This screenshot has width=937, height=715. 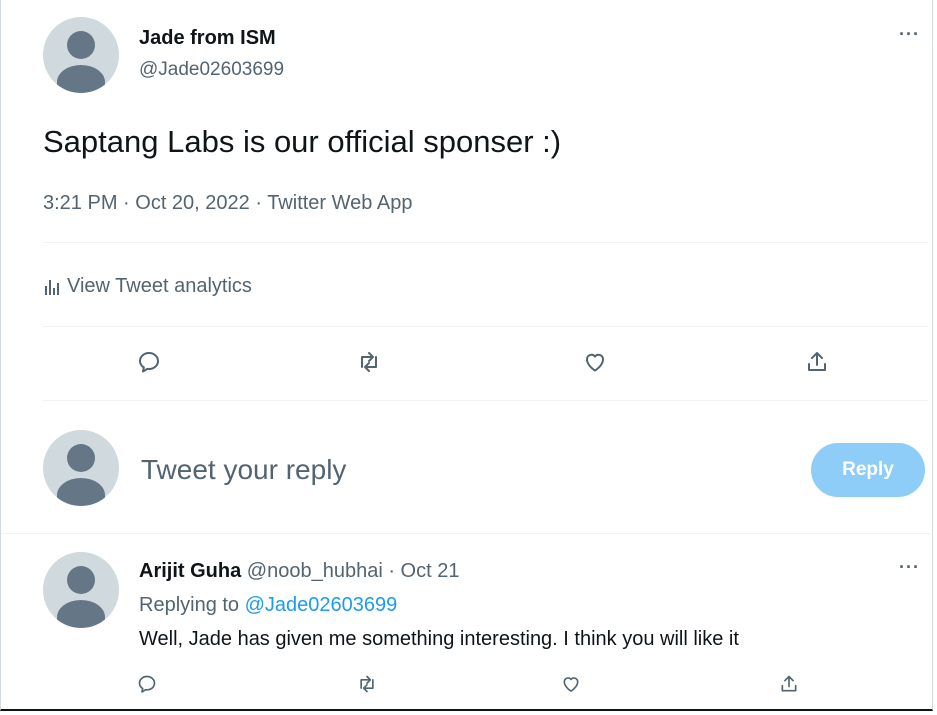 I want to click on reply-author-name: Arijit Guha, so click(x=190, y=571).